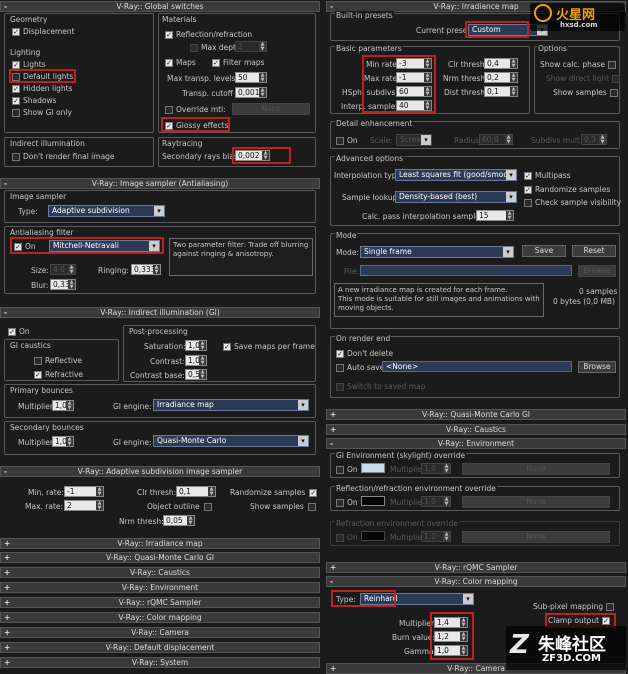  I want to click on detail-subdivs-mult-spinner: 0,3 ▲ ▼, so click(594, 139).